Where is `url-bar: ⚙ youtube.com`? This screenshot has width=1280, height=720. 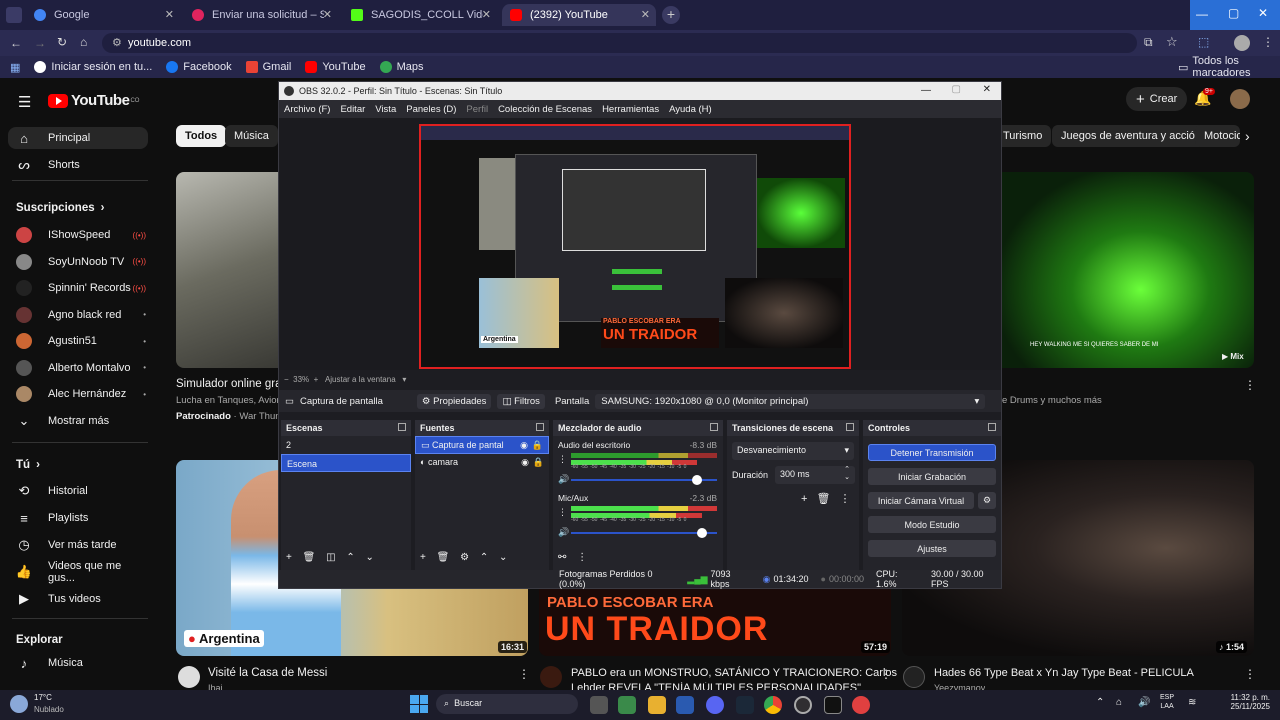 url-bar: ⚙ youtube.com is located at coordinates (619, 43).